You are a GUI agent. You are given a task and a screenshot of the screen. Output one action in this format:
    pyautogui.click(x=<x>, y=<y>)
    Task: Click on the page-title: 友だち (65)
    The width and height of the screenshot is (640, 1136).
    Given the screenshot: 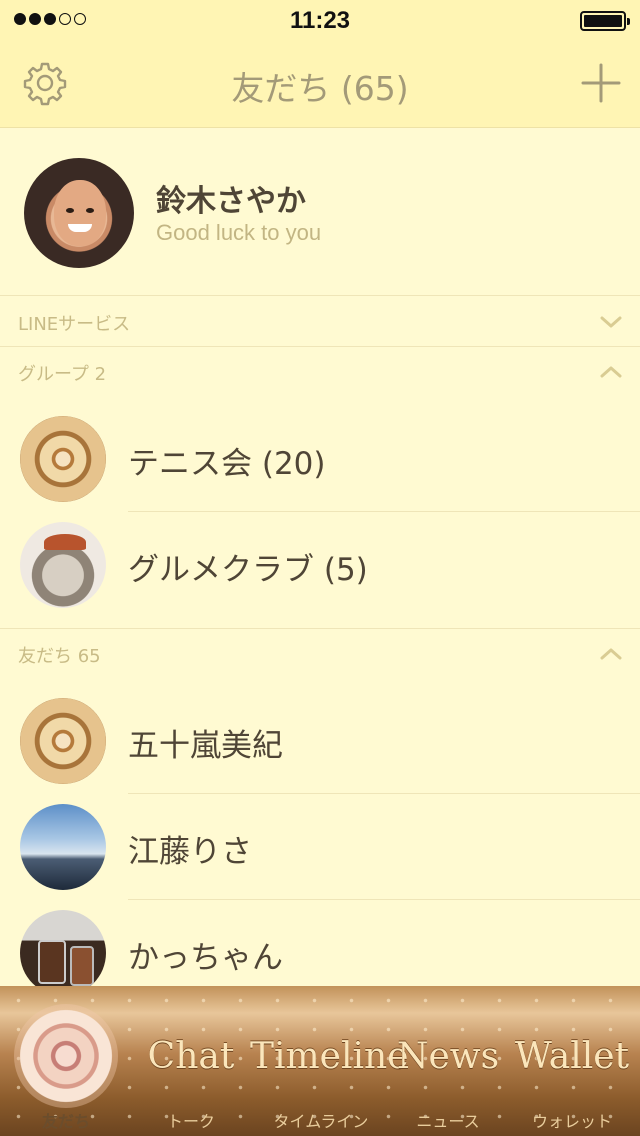 What is the action you would take?
    pyautogui.click(x=320, y=88)
    